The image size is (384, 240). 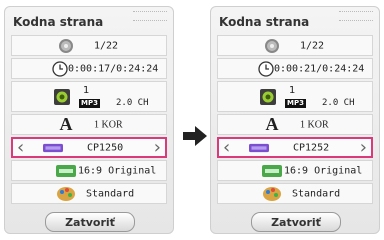 What do you see at coordinates (311, 147) in the screenshot?
I see `code-page-value: CP1252` at bounding box center [311, 147].